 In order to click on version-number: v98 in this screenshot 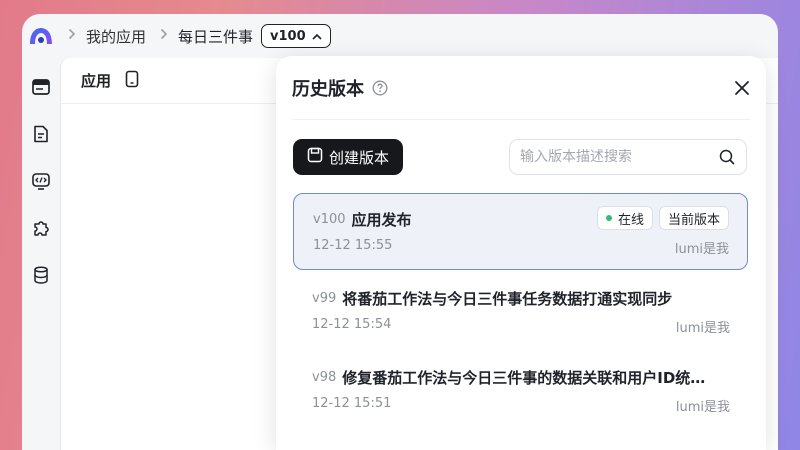, I will do `click(324, 377)`.